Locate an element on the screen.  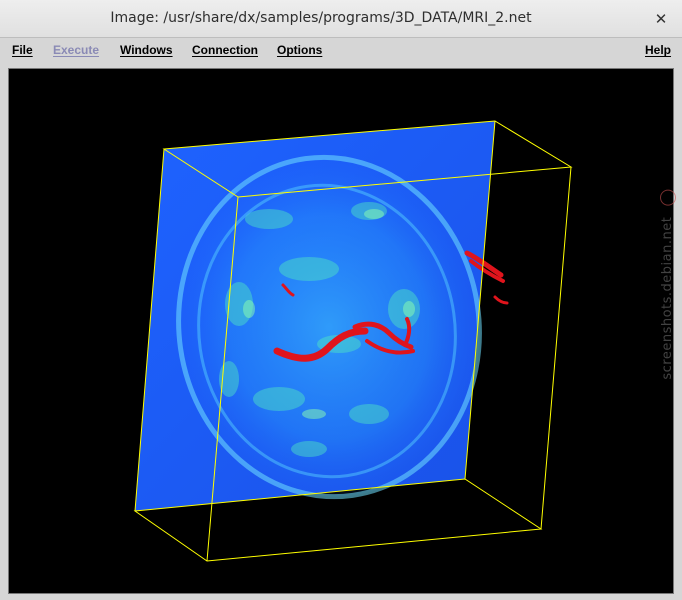
menu-help: Help is located at coordinates (658, 50).